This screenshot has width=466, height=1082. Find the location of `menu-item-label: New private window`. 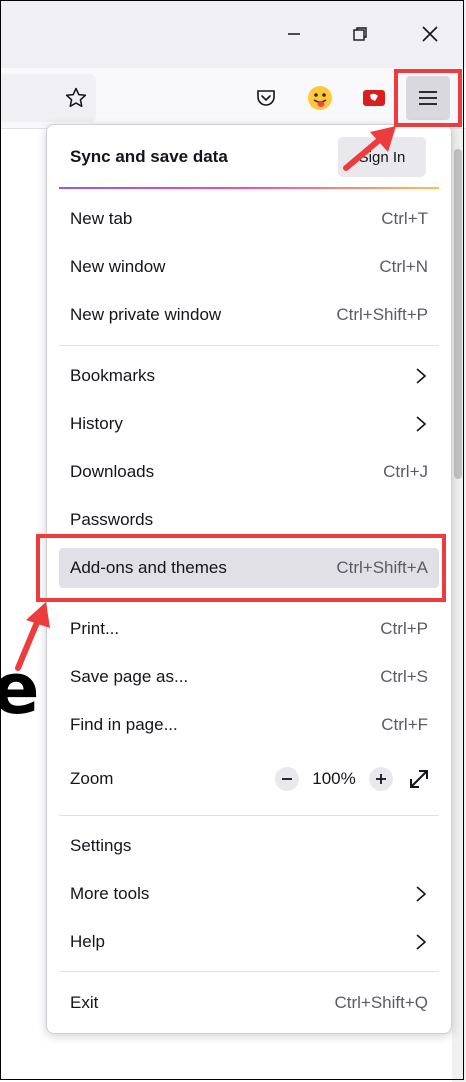

menu-item-label: New private window is located at coordinates (146, 314).